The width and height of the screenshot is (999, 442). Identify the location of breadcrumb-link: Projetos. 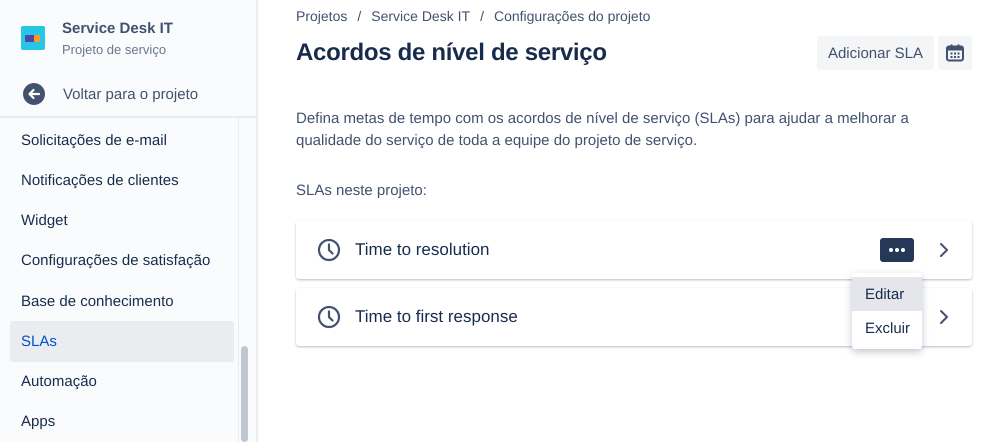
(322, 16).